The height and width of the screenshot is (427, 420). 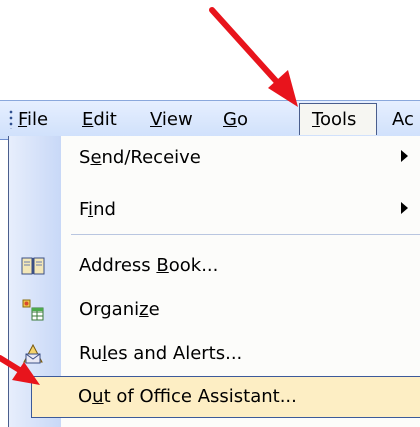 I want to click on address-book-accelerator: B, so click(x=162, y=265).